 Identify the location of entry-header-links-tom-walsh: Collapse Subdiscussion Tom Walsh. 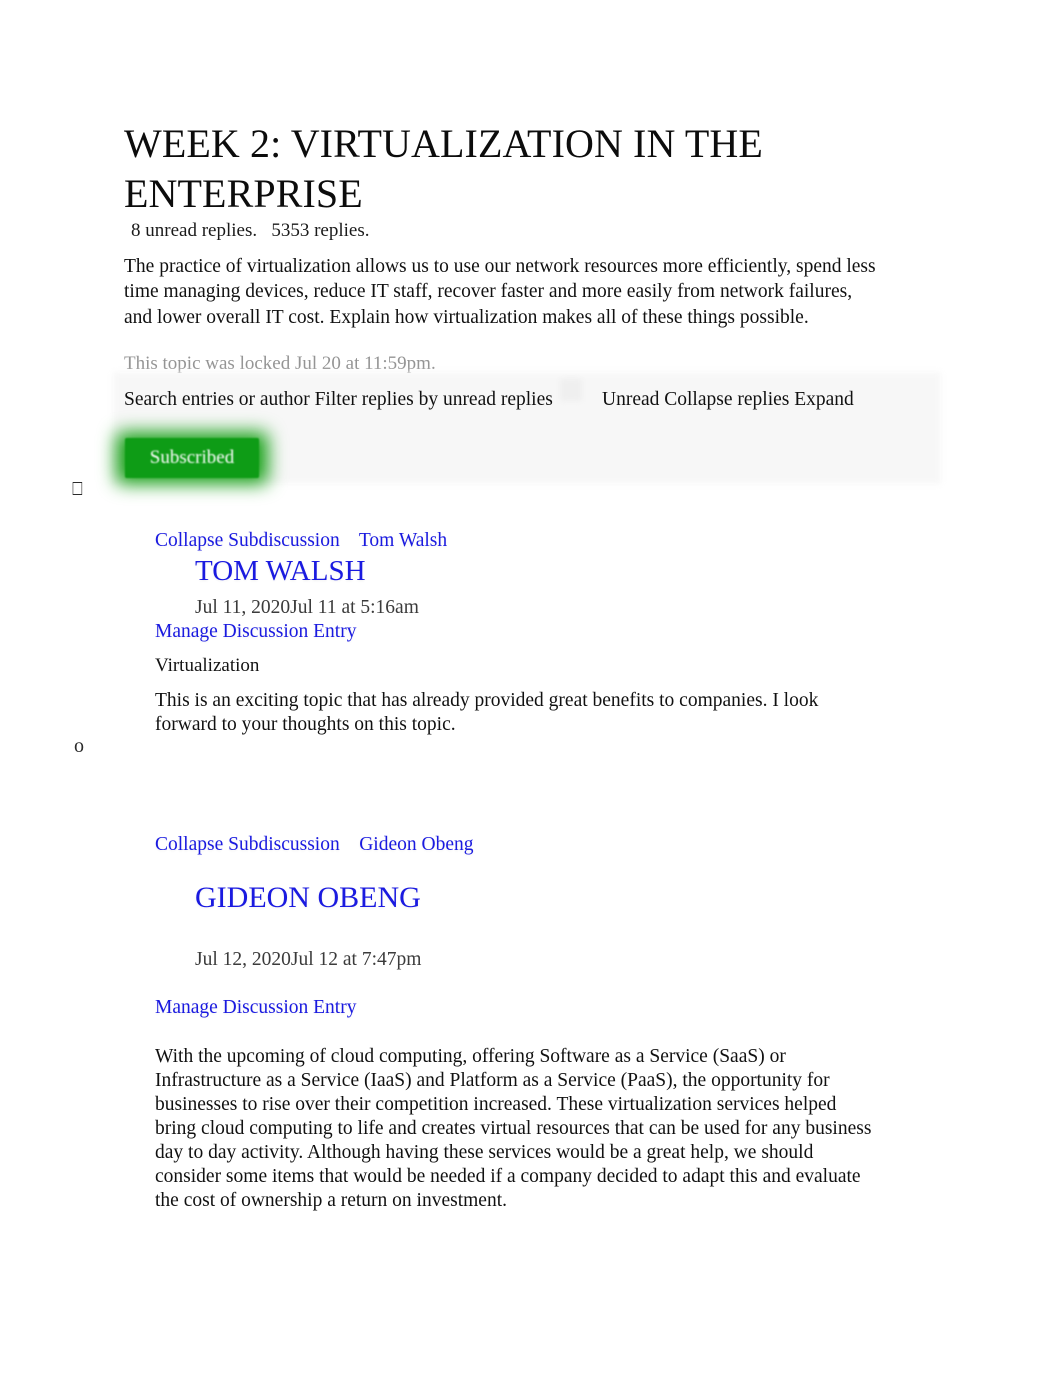
(301, 540).